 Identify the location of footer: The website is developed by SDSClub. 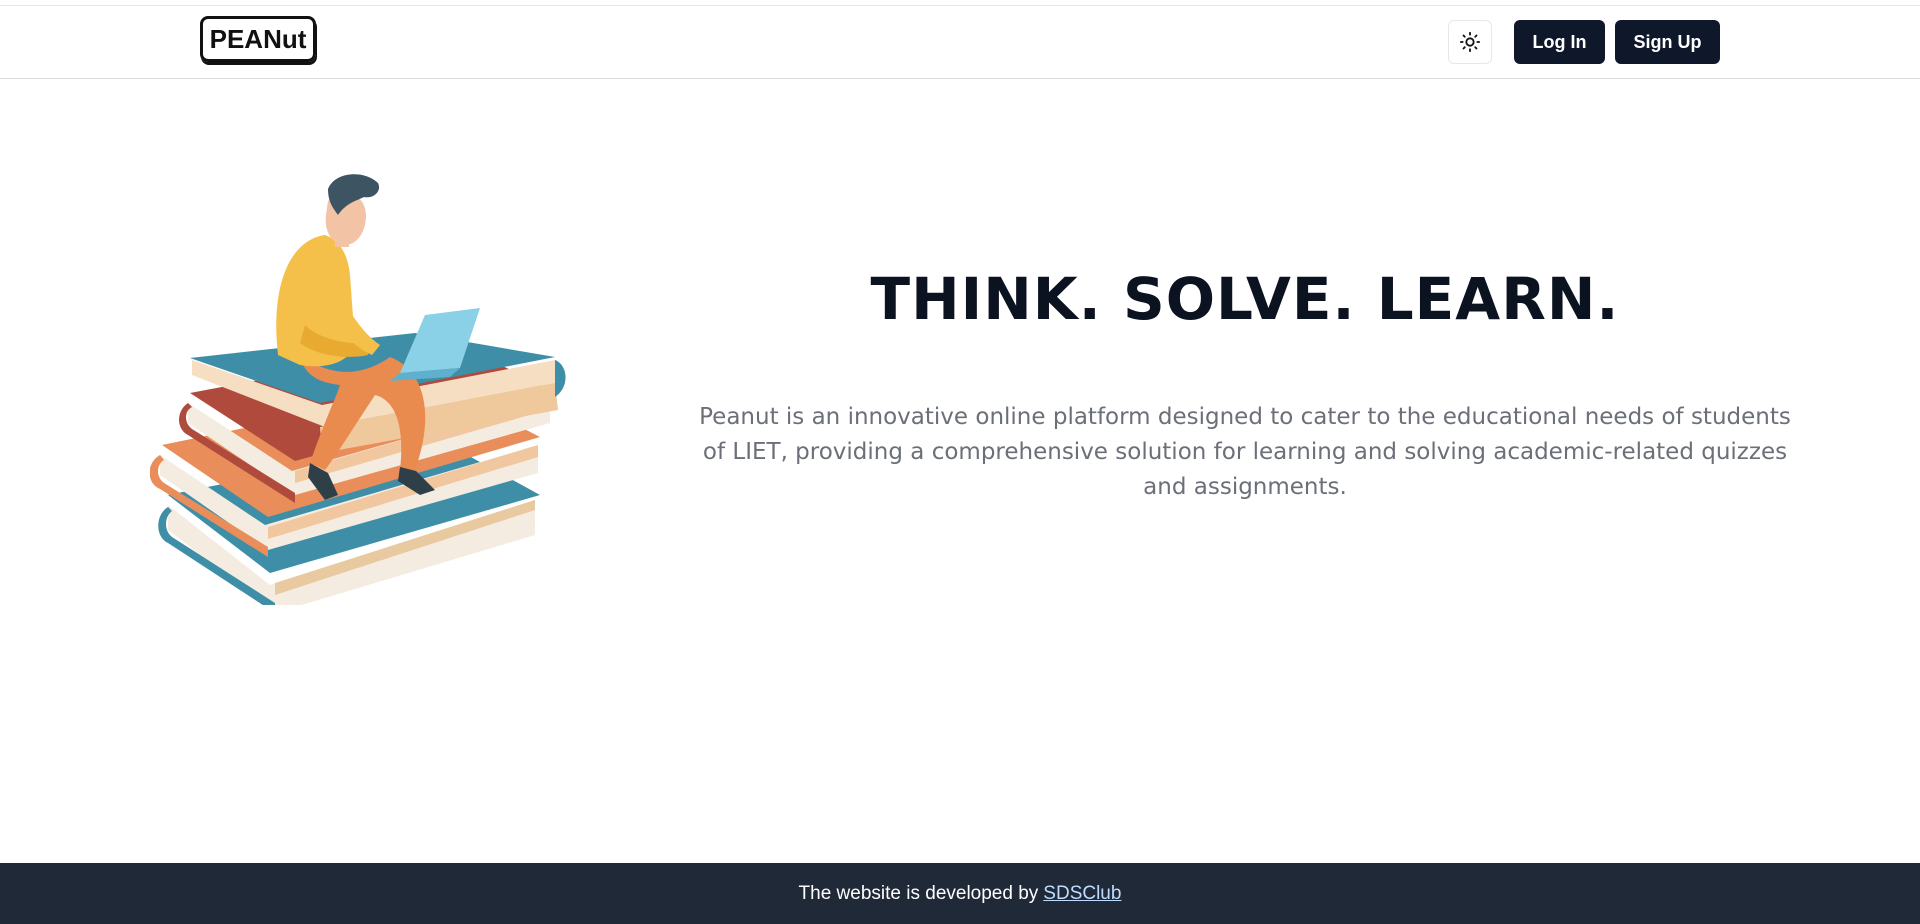
(960, 893).